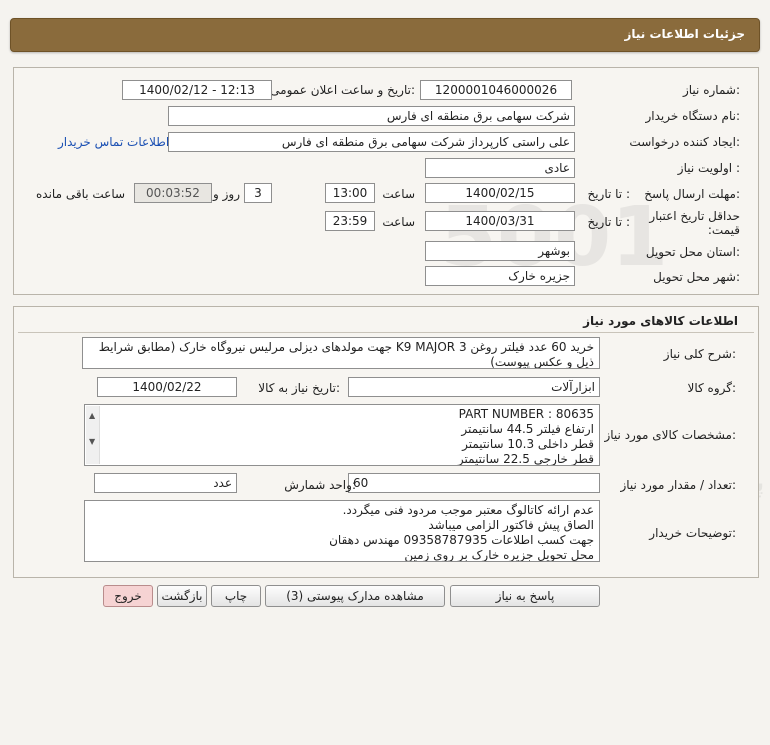  Describe the element at coordinates (113, 142) in the screenshot. I see `buyer-contact-link: اطلاعات تماس خریدار` at that location.